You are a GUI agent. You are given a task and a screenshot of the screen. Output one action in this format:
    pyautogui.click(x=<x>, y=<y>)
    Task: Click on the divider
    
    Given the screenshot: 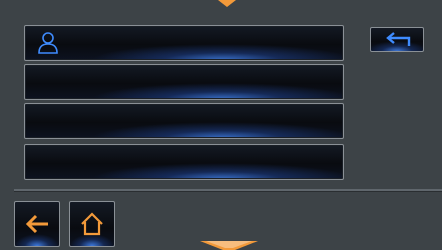 What is the action you would take?
    pyautogui.click(x=228, y=190)
    